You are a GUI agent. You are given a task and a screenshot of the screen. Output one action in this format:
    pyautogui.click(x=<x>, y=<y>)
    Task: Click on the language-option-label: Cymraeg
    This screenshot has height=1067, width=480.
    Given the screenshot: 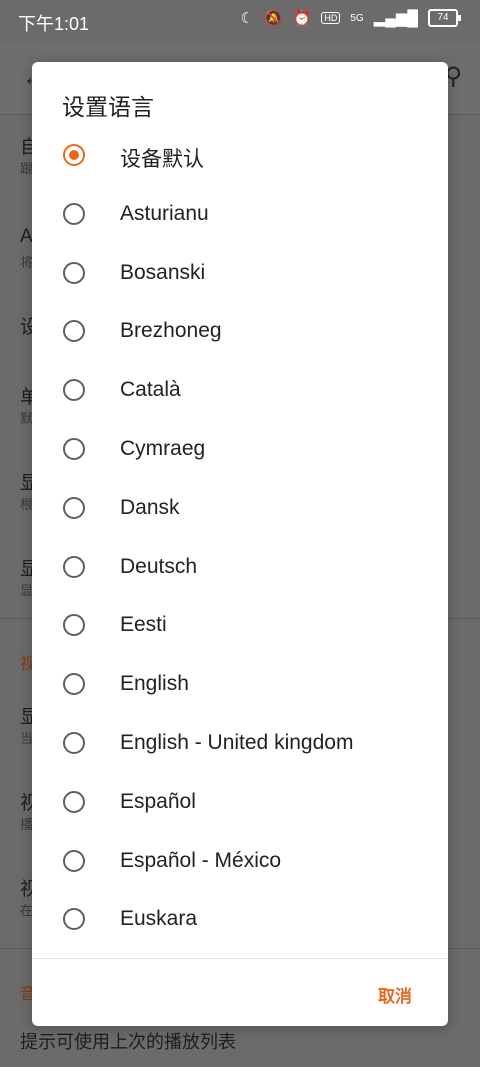 What is the action you would take?
    pyautogui.click(x=163, y=448)
    